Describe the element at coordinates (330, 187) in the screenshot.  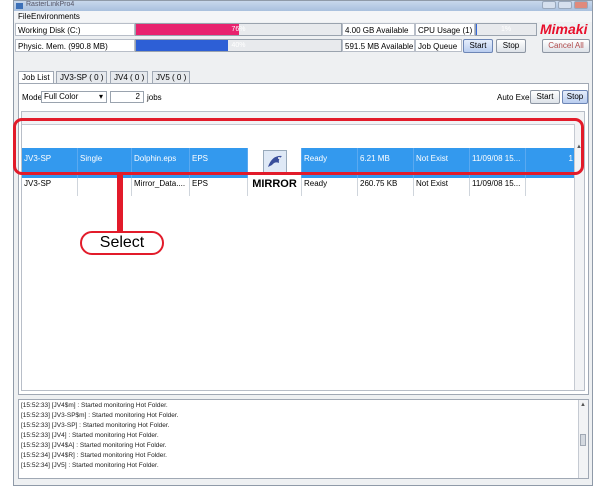
I see `cell-status: Ready` at that location.